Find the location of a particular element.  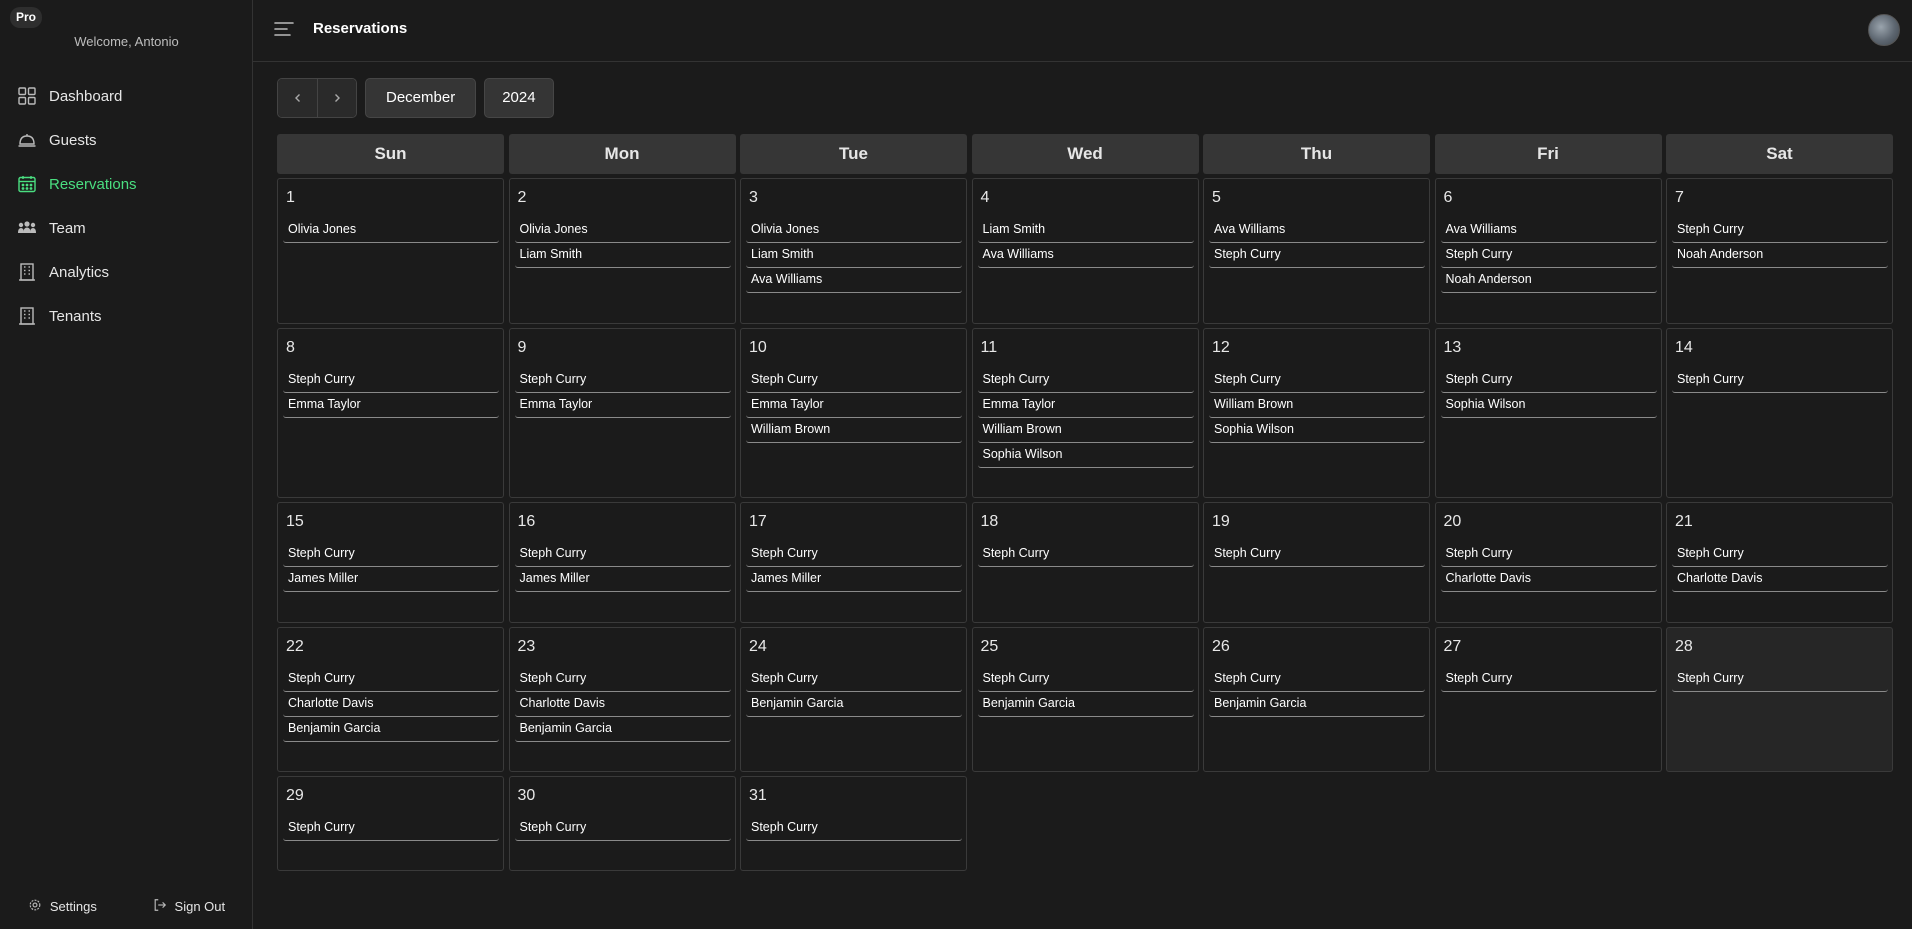

calendar-day-cell: 5 Ava Williams Steph Curry is located at coordinates (1316, 251).